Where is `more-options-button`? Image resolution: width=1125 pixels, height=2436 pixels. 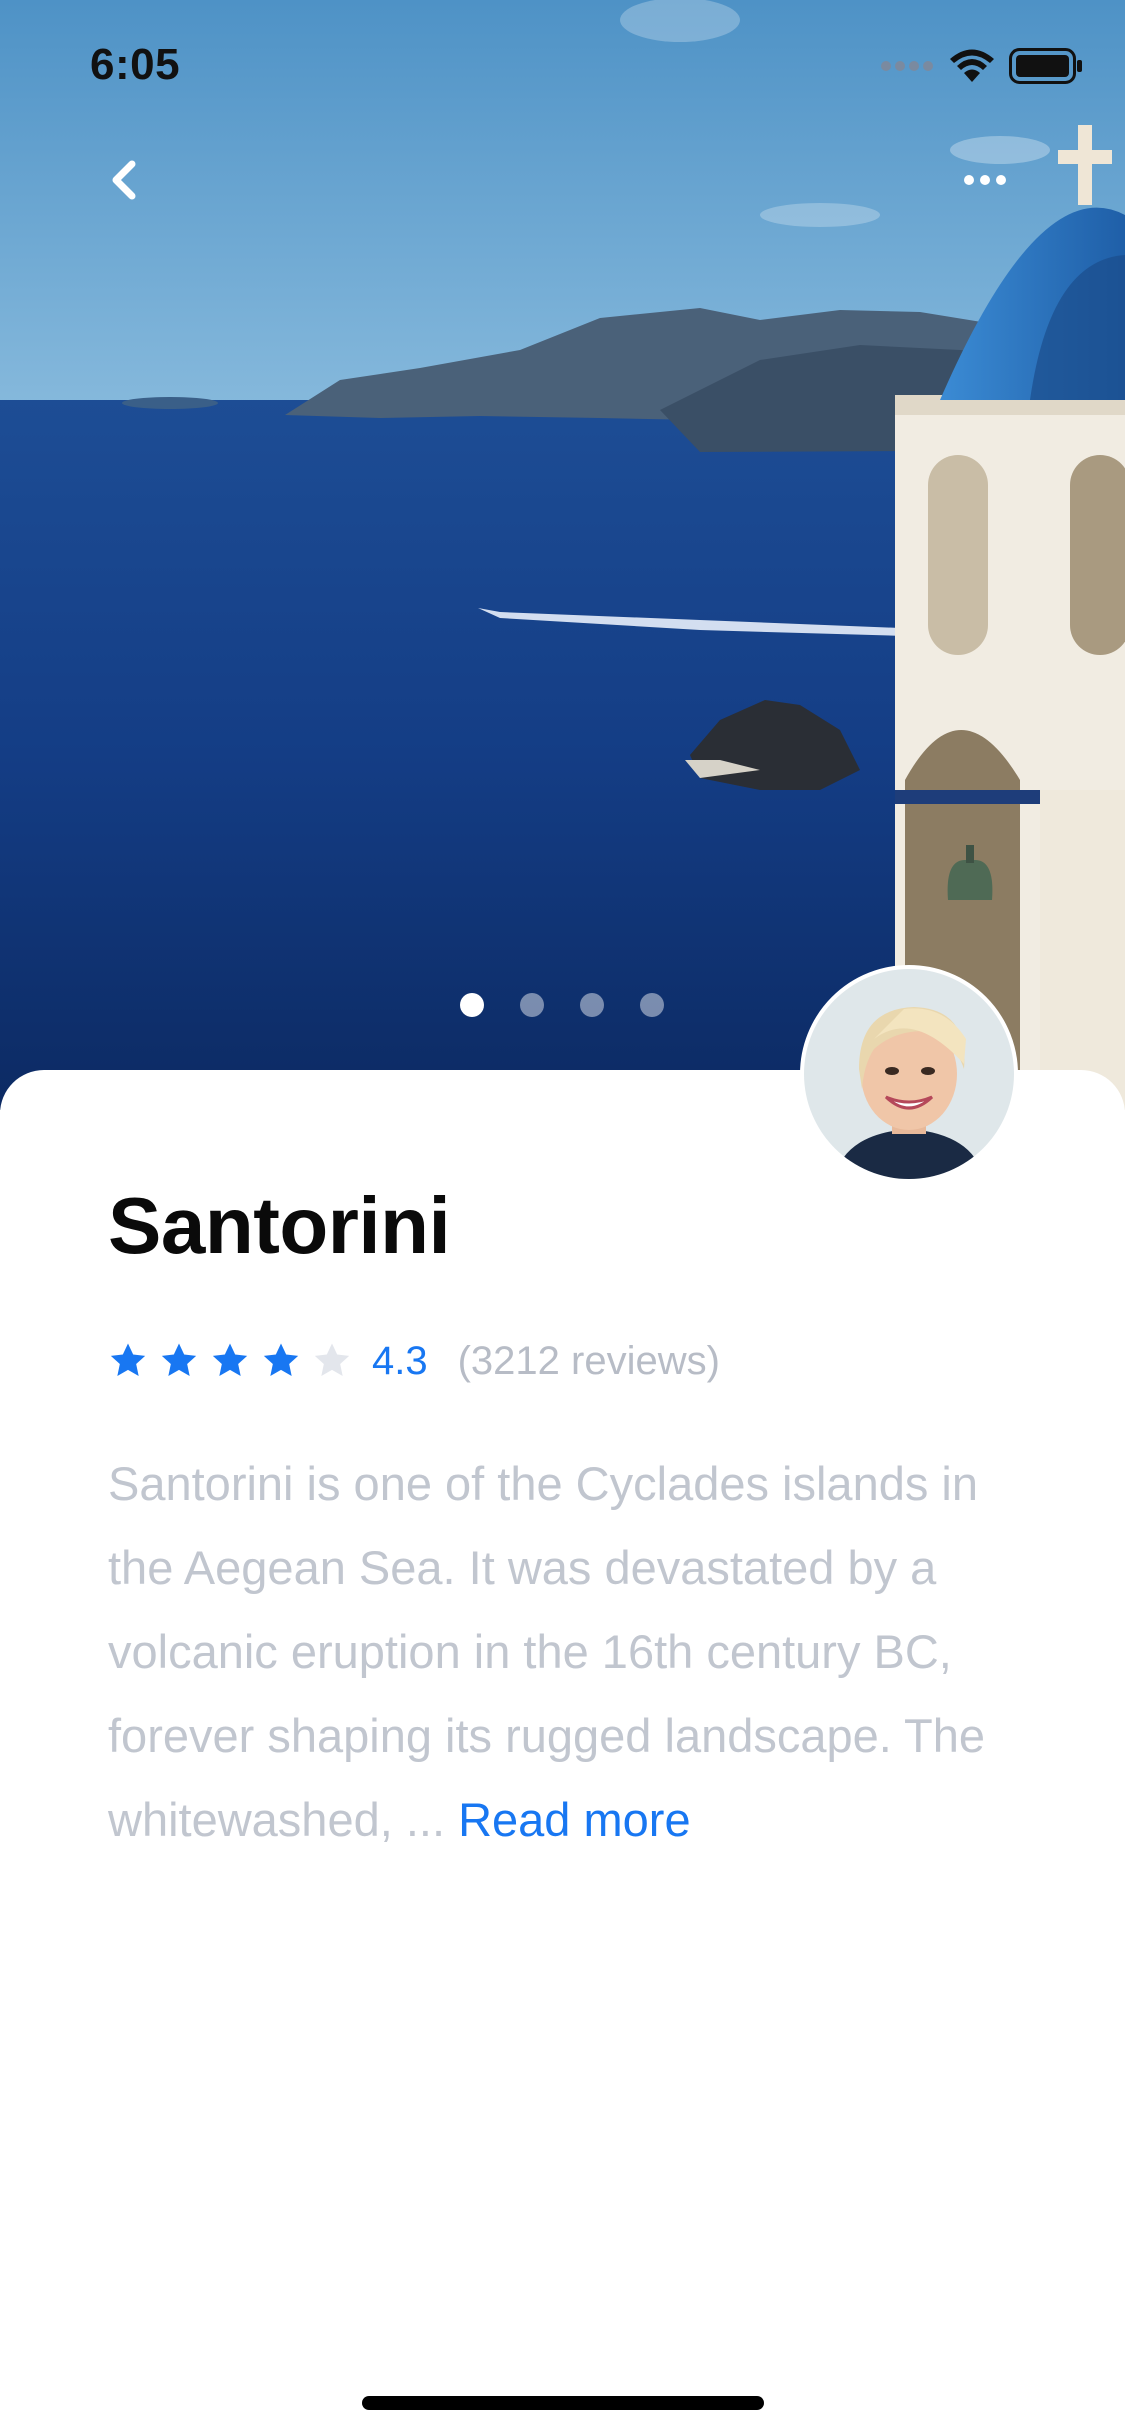 more-options-button is located at coordinates (985, 180).